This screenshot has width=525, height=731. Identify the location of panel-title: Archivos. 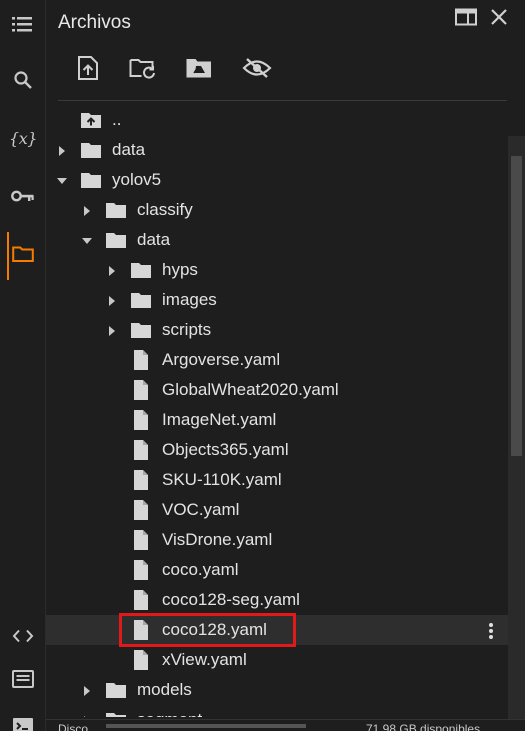
(94, 22).